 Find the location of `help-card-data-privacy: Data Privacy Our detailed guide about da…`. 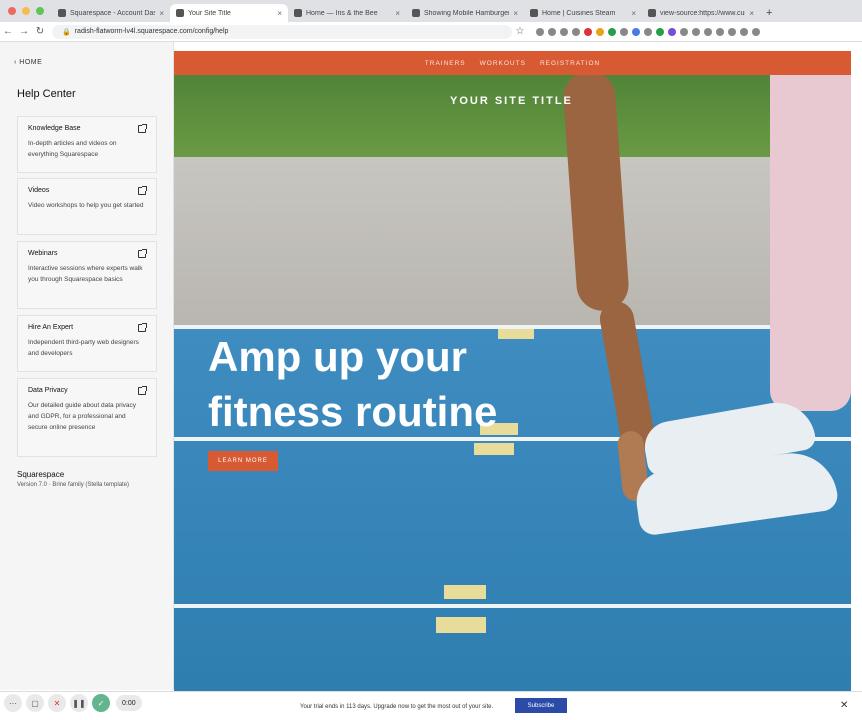

help-card-data-privacy: Data Privacy Our detailed guide about da… is located at coordinates (87, 417).